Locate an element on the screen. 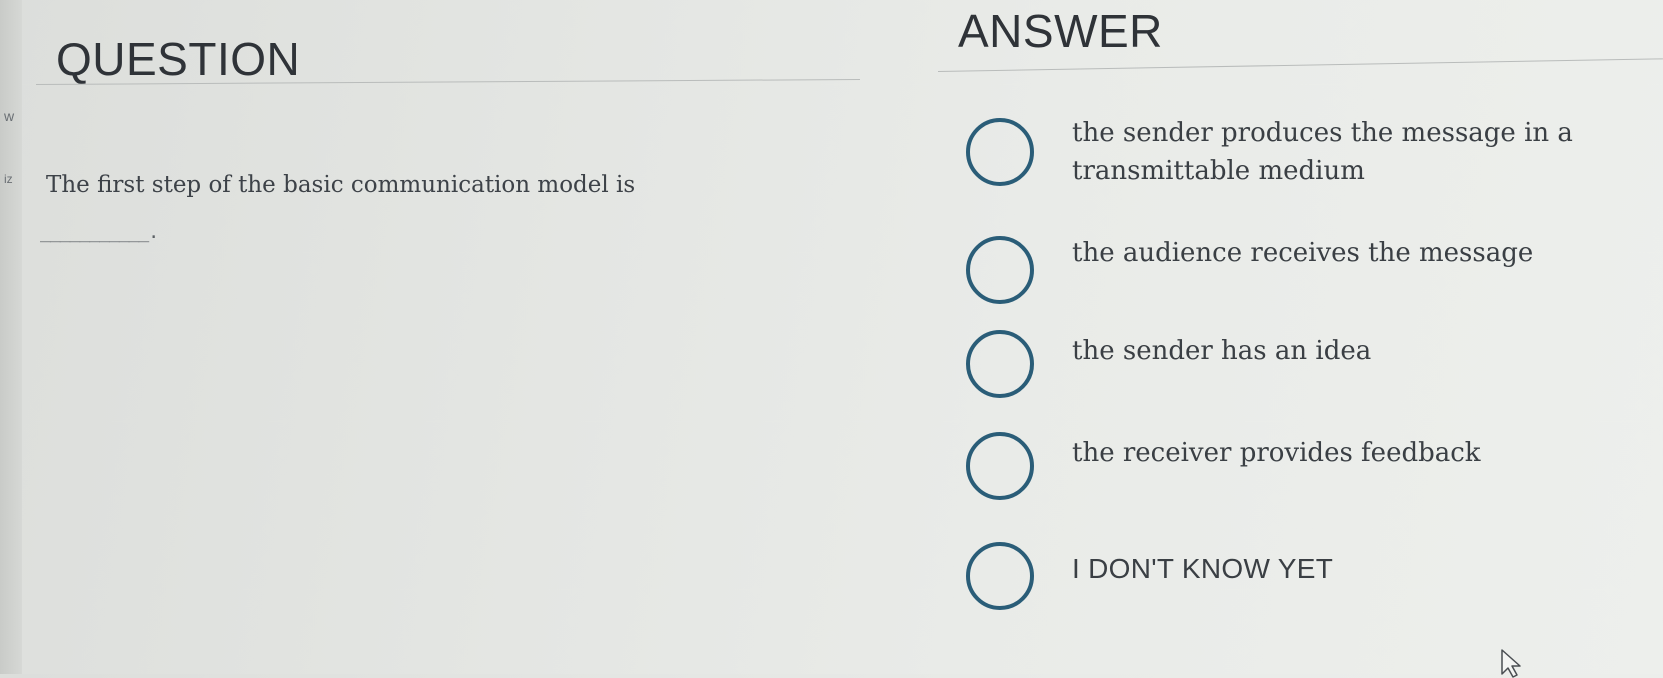 Image resolution: width=1663 pixels, height=678 pixels. answer-heading: ANSWER is located at coordinates (1060, 31).